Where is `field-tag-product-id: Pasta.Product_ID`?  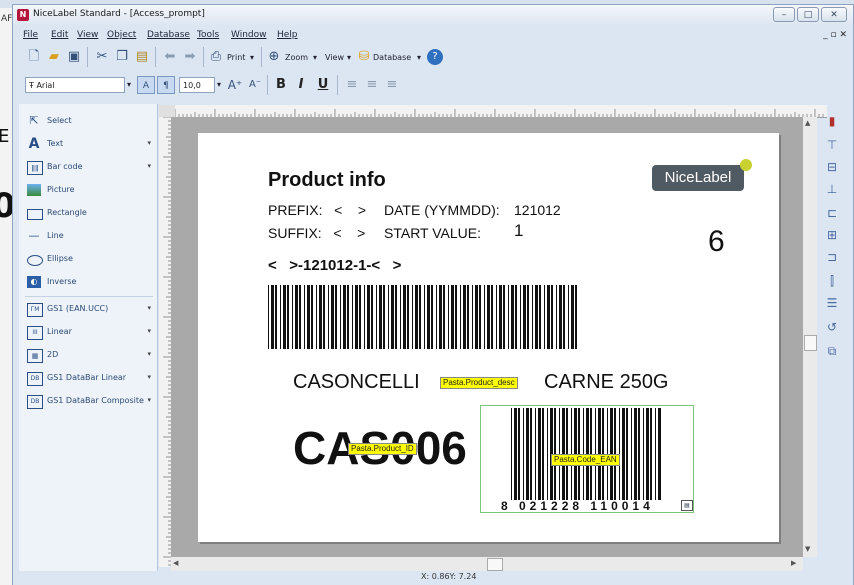
field-tag-product-id: Pasta.Product_ID is located at coordinates (382, 449).